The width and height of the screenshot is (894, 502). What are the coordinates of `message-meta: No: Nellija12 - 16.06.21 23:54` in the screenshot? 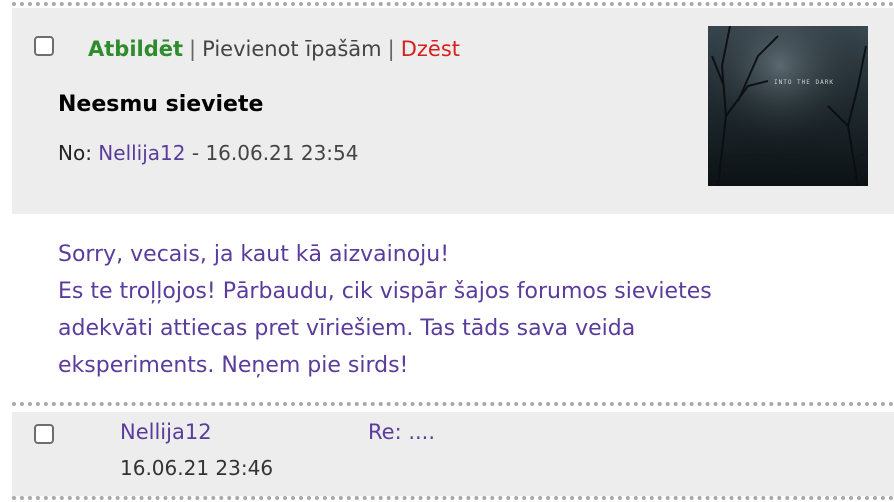 It's located at (208, 153).